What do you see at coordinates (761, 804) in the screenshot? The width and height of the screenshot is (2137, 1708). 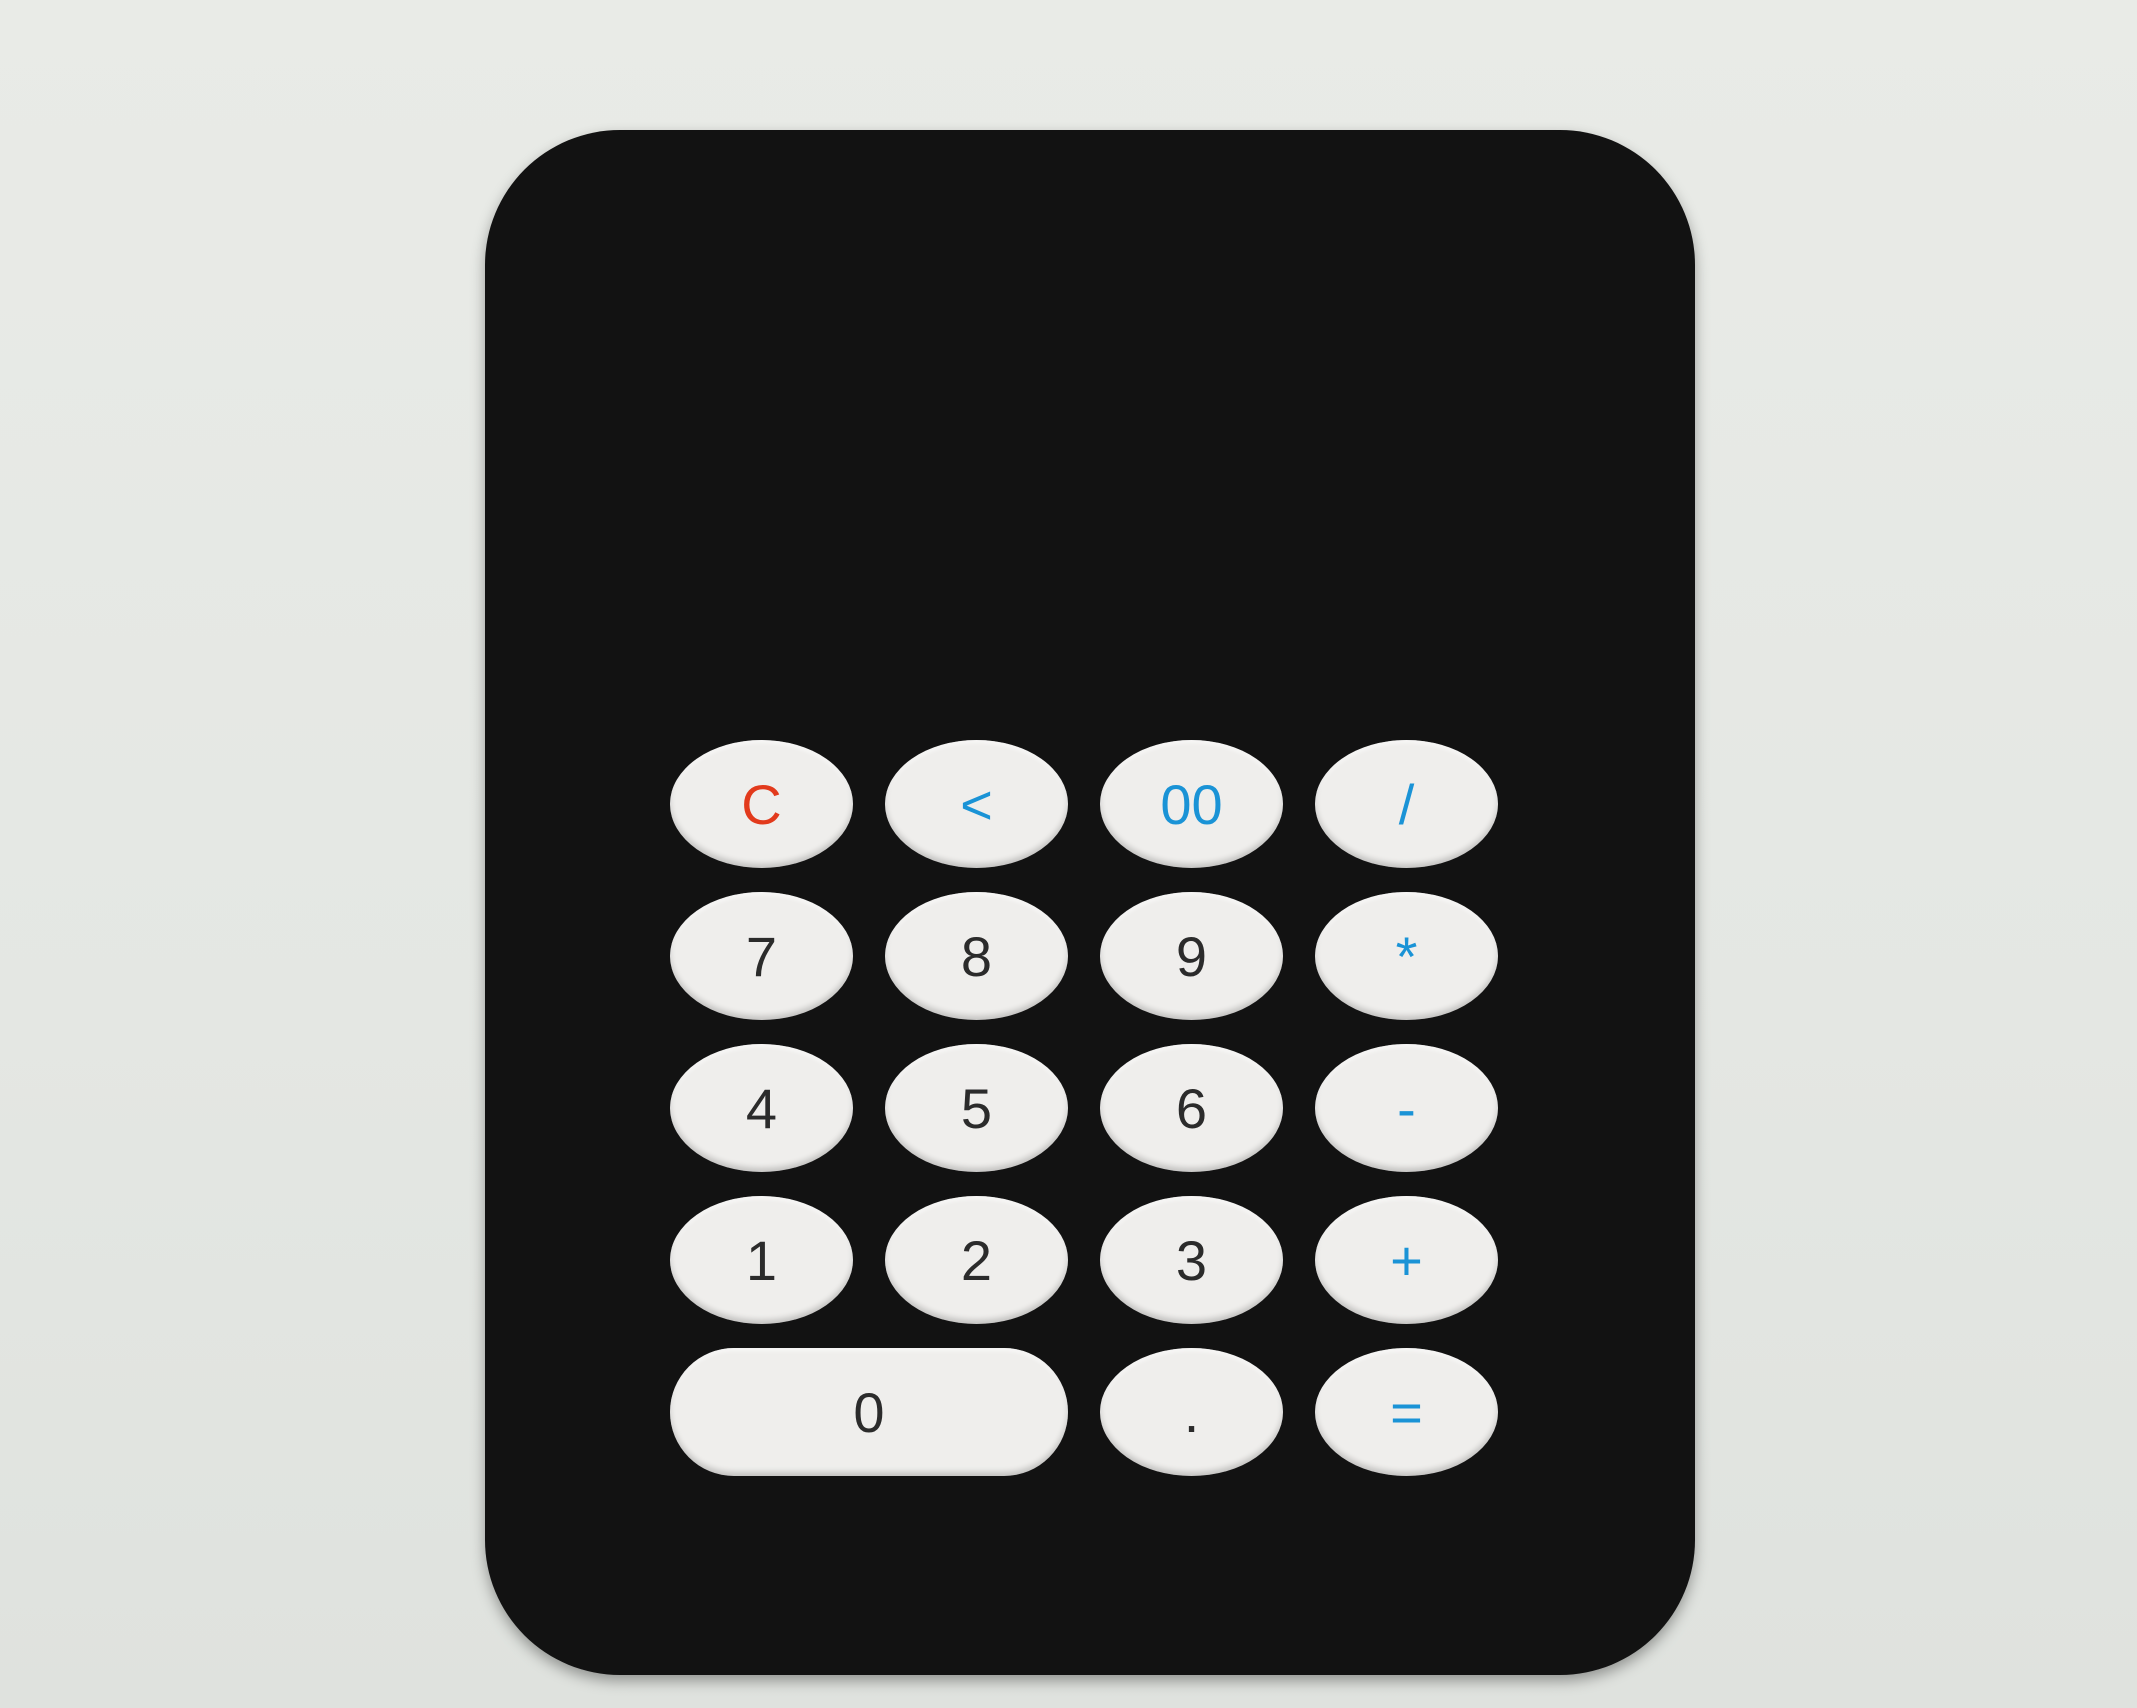 I see `clear-button: C` at bounding box center [761, 804].